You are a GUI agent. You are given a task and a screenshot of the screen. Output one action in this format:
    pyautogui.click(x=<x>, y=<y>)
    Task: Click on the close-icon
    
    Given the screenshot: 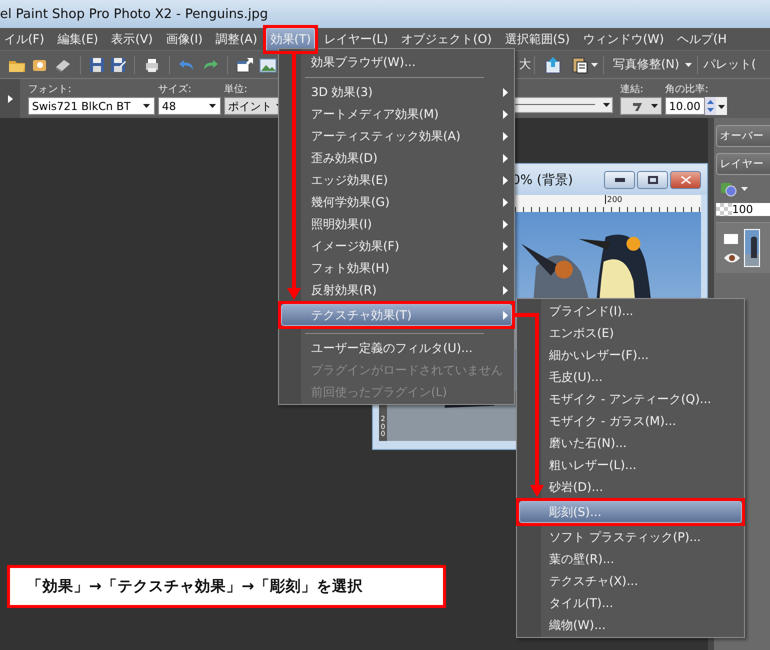 What is the action you would take?
    pyautogui.click(x=685, y=180)
    